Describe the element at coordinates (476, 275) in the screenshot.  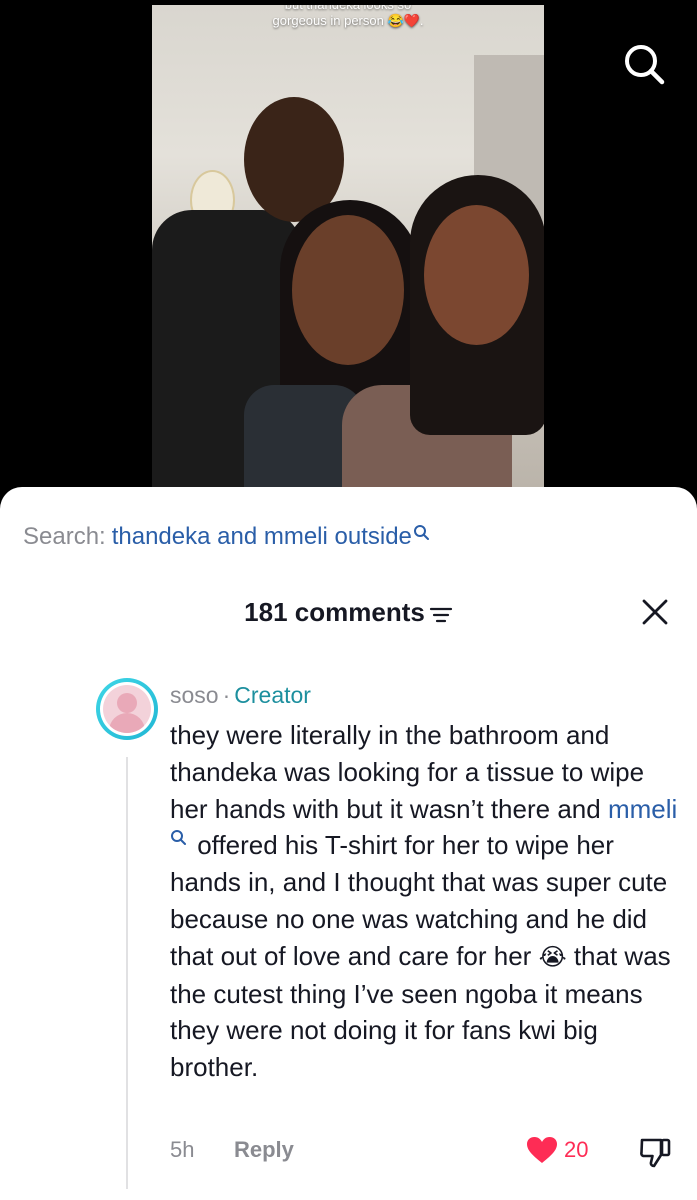
I see `person-woman2-face` at that location.